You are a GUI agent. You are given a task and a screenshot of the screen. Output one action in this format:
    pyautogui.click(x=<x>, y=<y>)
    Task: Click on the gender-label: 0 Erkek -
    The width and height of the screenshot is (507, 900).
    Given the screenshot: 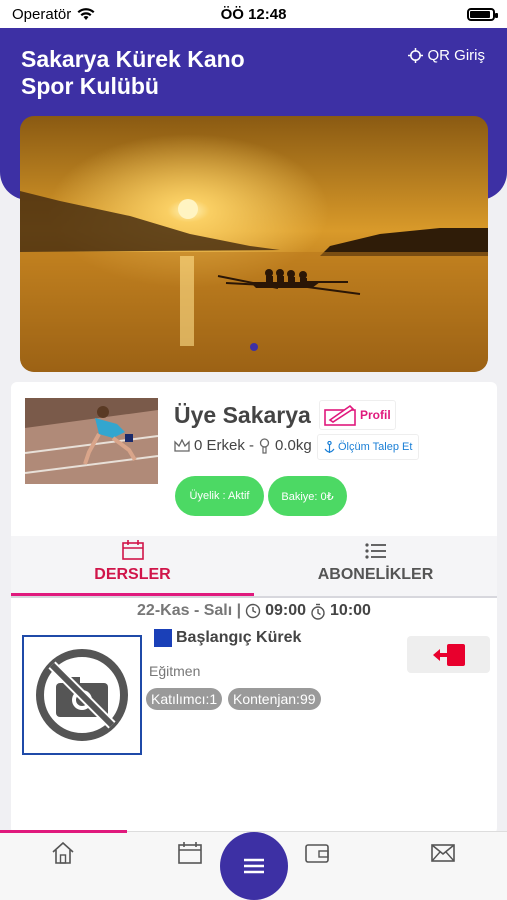 What is the action you would take?
    pyautogui.click(x=224, y=445)
    